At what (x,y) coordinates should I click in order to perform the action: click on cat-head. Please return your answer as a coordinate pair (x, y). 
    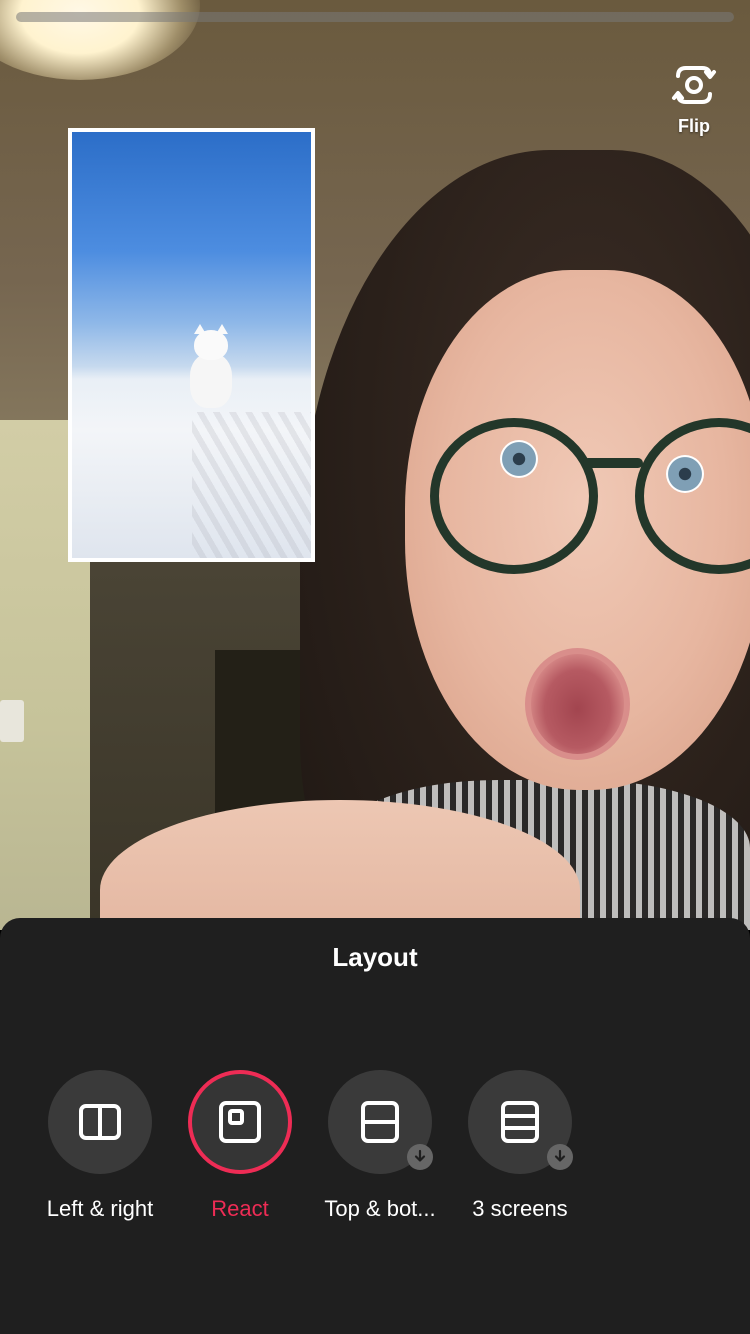
    Looking at the image, I should click on (211, 345).